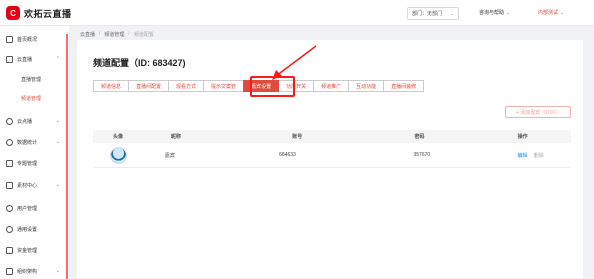 The image size is (594, 279). I want to click on sidebar-item-label: 云直播, so click(25, 59).